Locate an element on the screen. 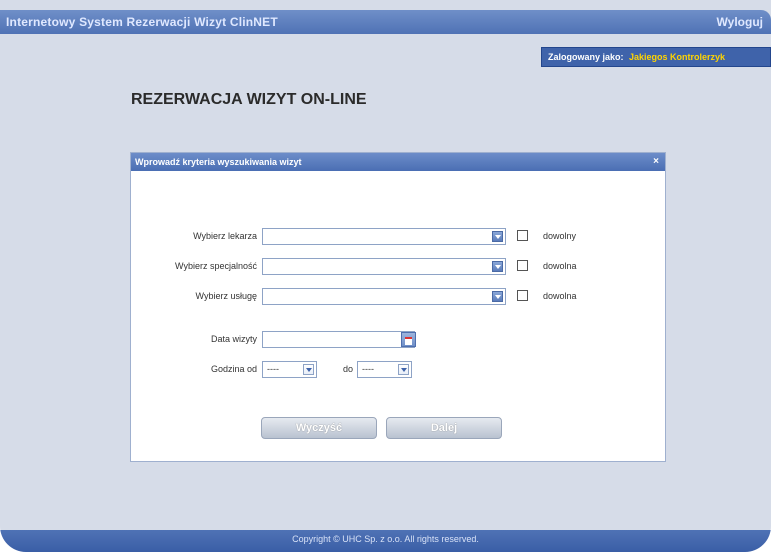 This screenshot has height=552, width=771. service-select is located at coordinates (384, 296).